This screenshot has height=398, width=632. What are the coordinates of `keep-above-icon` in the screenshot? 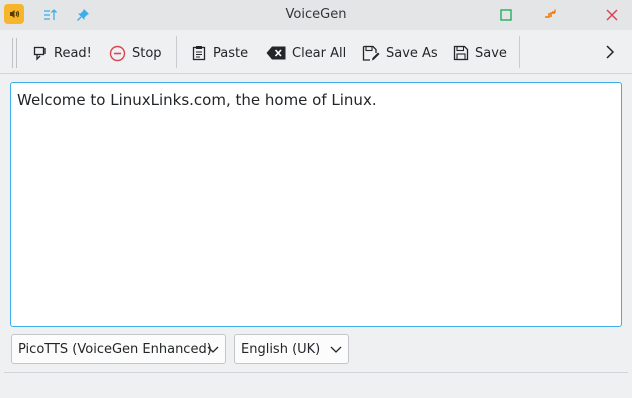 It's located at (550, 15).